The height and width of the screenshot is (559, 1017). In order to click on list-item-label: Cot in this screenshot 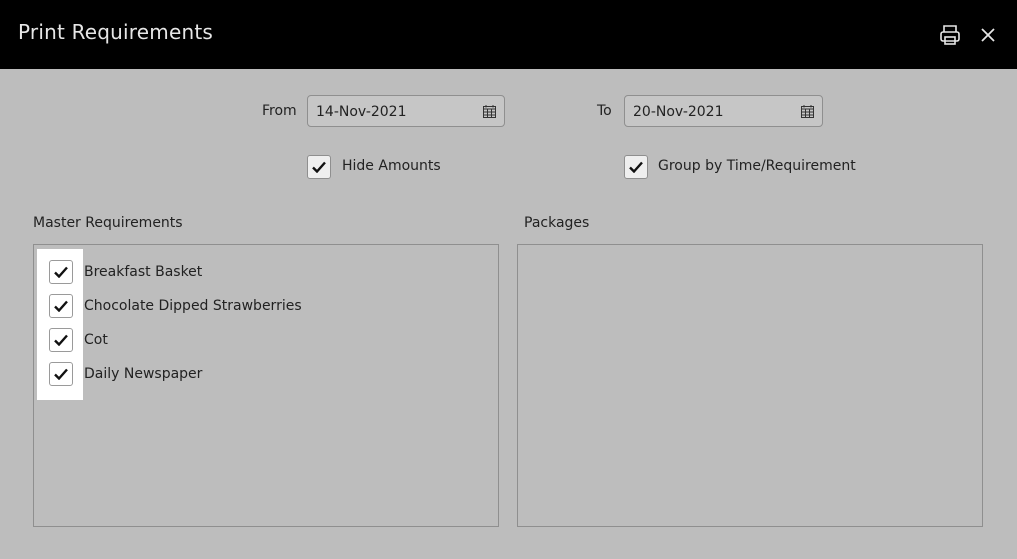, I will do `click(96, 340)`.